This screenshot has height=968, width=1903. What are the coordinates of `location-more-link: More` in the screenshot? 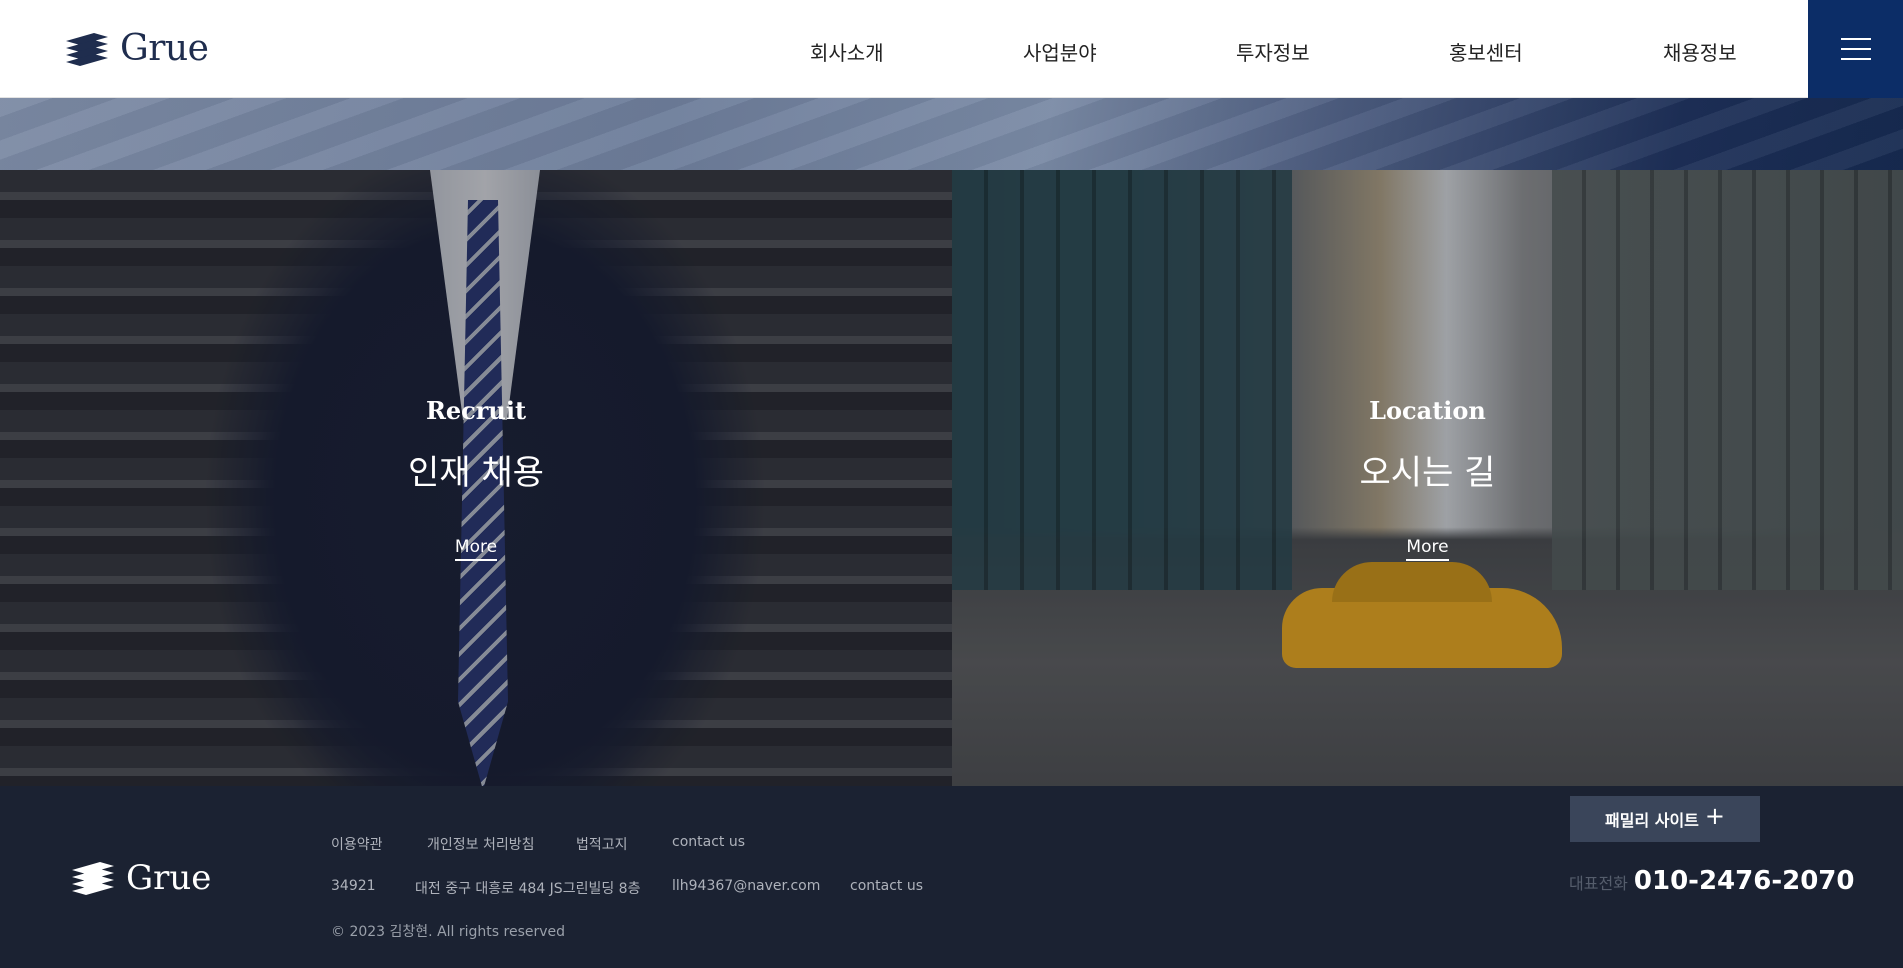 It's located at (1427, 549).